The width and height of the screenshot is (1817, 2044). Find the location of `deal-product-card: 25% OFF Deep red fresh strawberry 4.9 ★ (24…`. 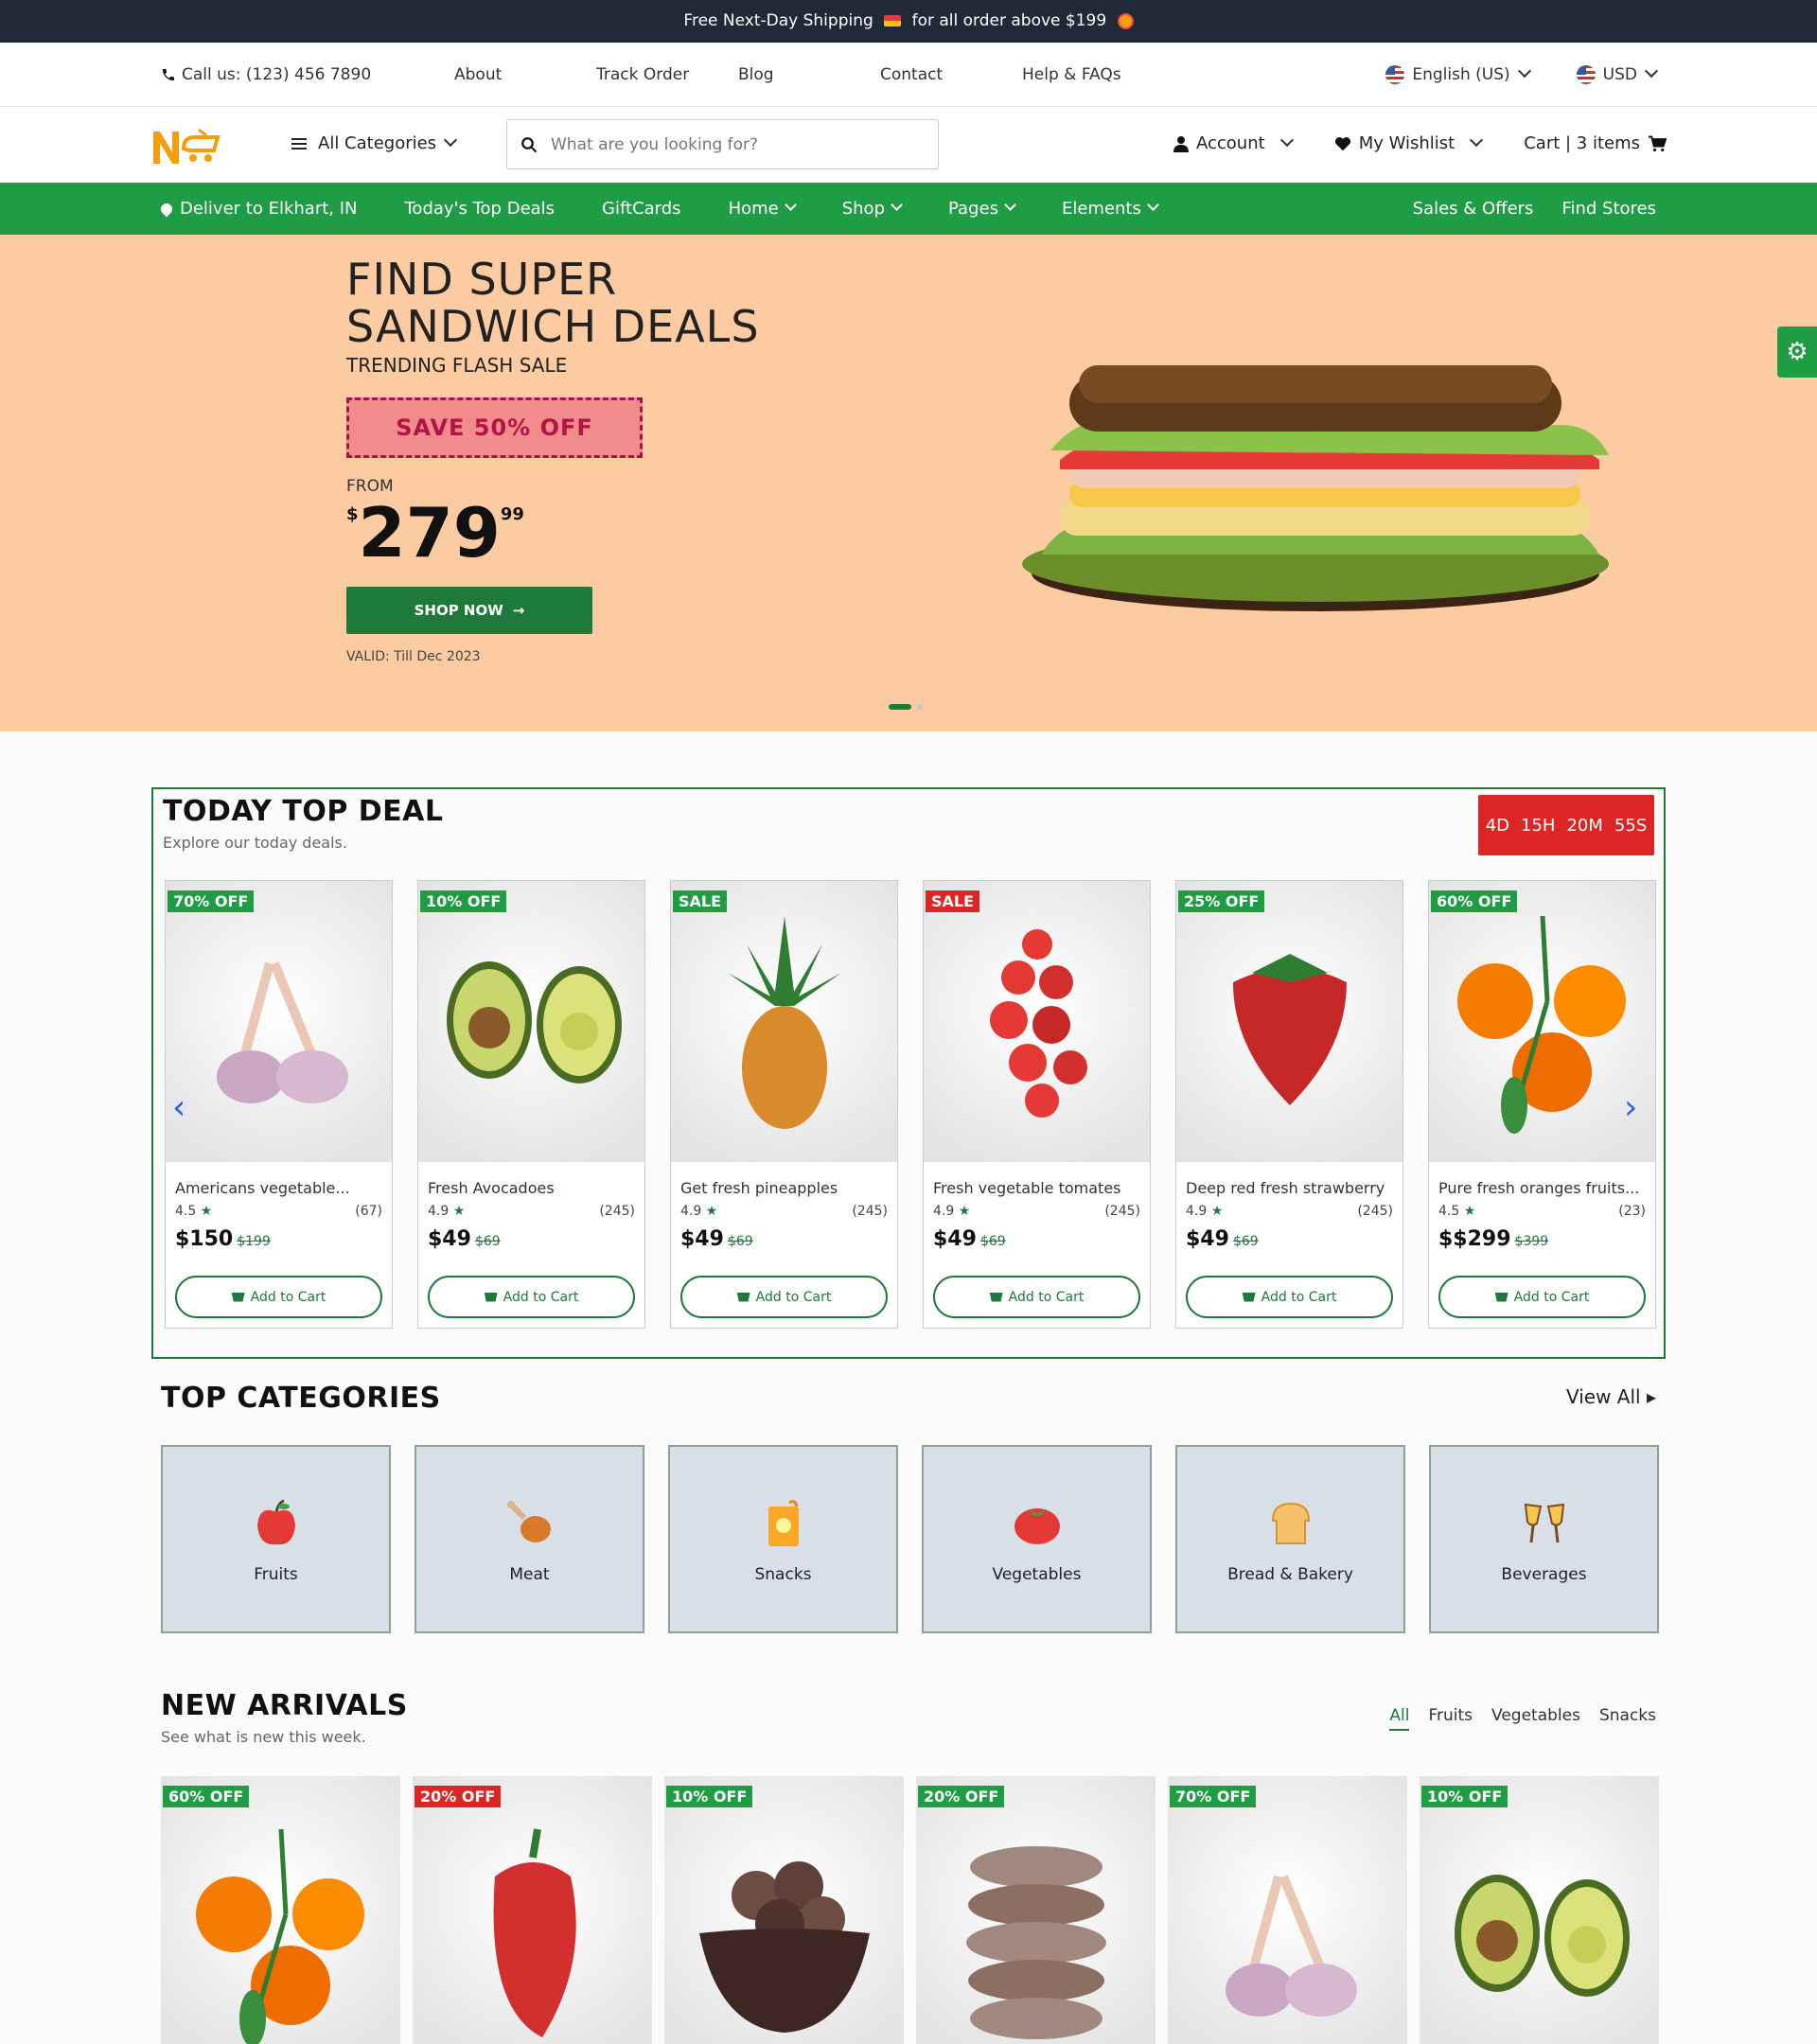

deal-product-card: 25% OFF Deep red fresh strawberry 4.9 ★ (24… is located at coordinates (1289, 1104).